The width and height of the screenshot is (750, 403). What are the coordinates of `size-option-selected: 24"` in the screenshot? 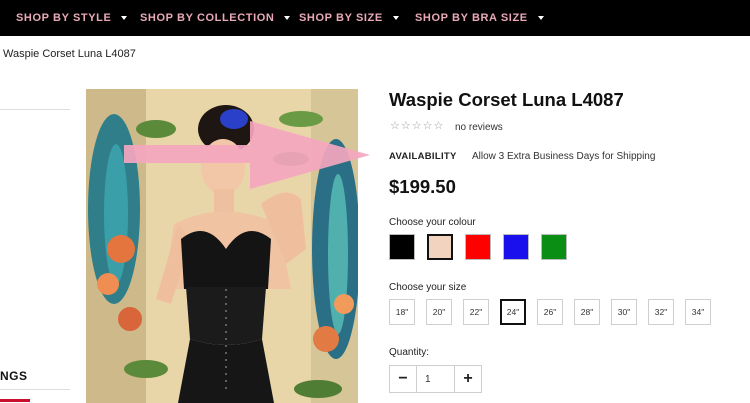 It's located at (513, 312).